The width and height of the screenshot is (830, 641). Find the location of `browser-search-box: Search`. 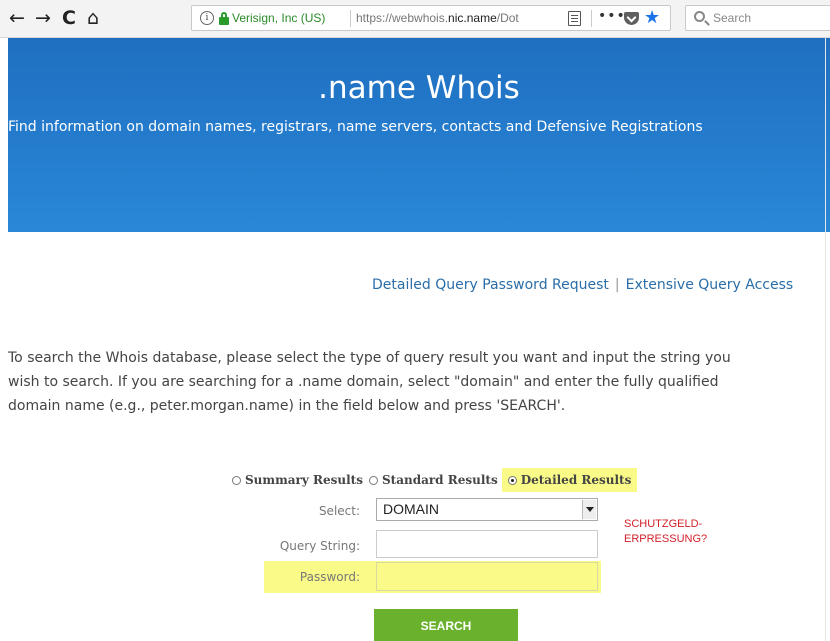

browser-search-box: Search is located at coordinates (757, 18).